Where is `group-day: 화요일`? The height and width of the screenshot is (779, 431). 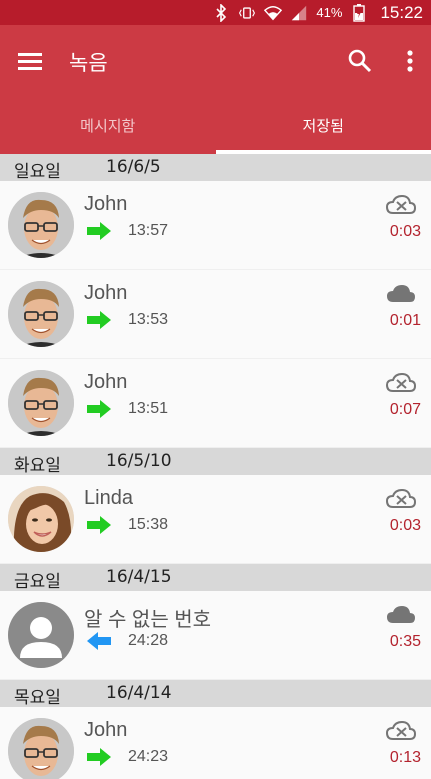 group-day: 화요일 is located at coordinates (37, 466).